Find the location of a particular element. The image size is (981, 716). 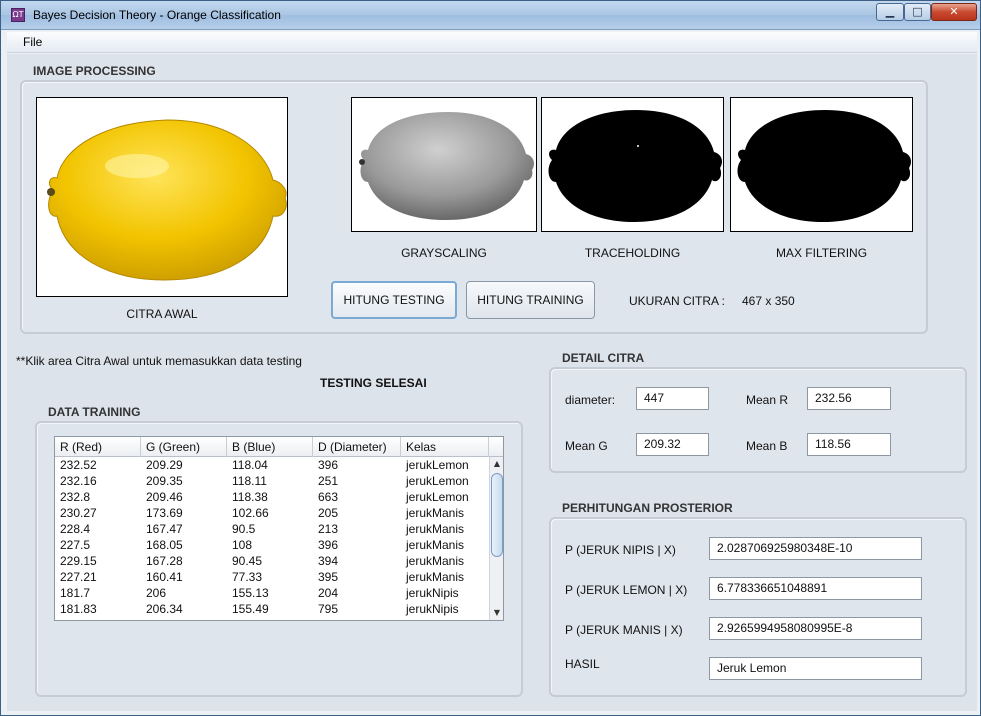

table-cell: 232.16 is located at coordinates (78, 481).